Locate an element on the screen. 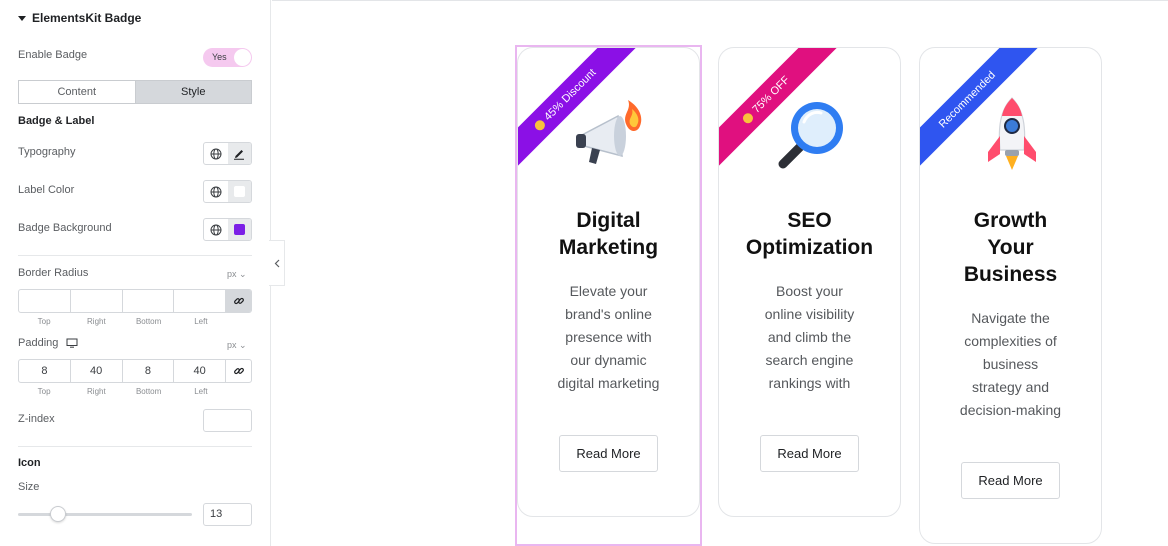 This screenshot has height=546, width=1168. rocket-icon is located at coordinates (1012, 133).